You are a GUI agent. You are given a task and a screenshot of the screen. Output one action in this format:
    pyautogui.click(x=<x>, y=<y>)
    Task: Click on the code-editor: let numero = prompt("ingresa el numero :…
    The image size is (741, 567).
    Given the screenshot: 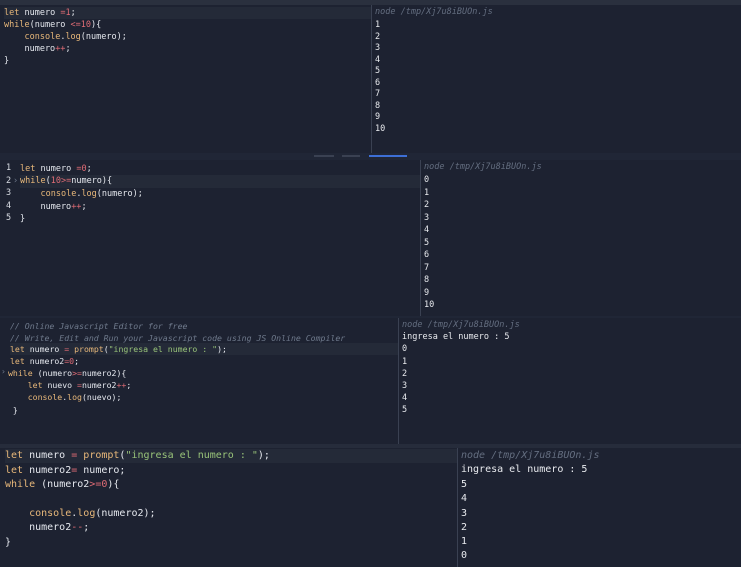 What is the action you would take?
    pyautogui.click(x=228, y=507)
    